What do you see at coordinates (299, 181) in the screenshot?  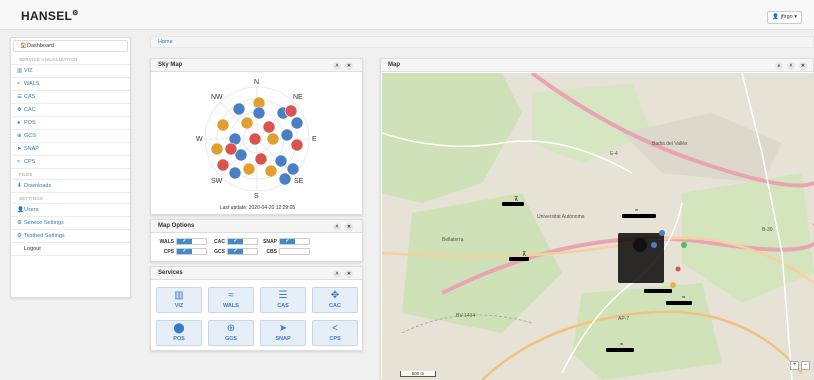 I see `direction-se: SE` at bounding box center [299, 181].